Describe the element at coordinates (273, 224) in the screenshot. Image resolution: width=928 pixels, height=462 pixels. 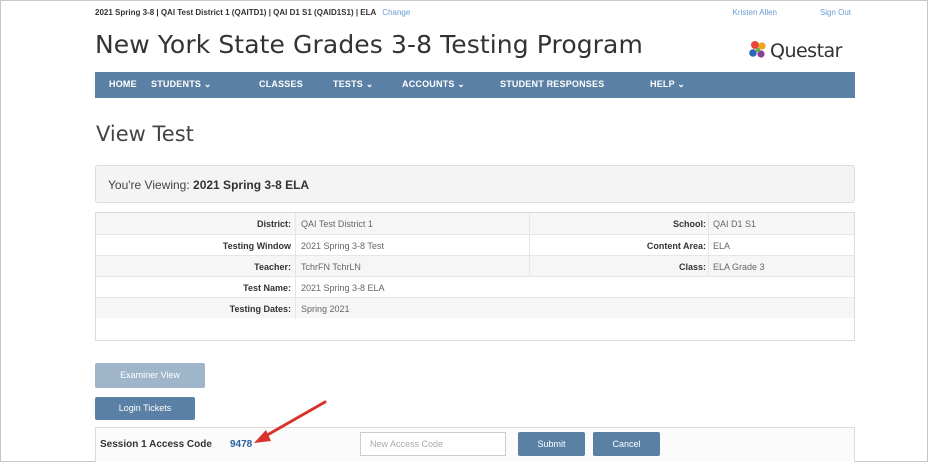
I see `district-label: District:` at that location.